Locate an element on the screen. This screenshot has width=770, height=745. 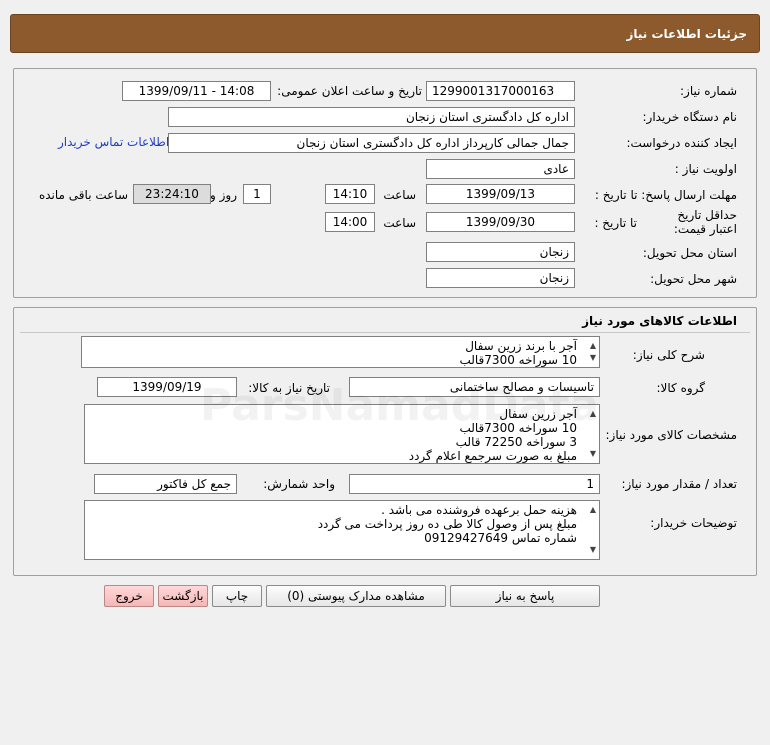
back-button: بازگشت is located at coordinates (183, 596).